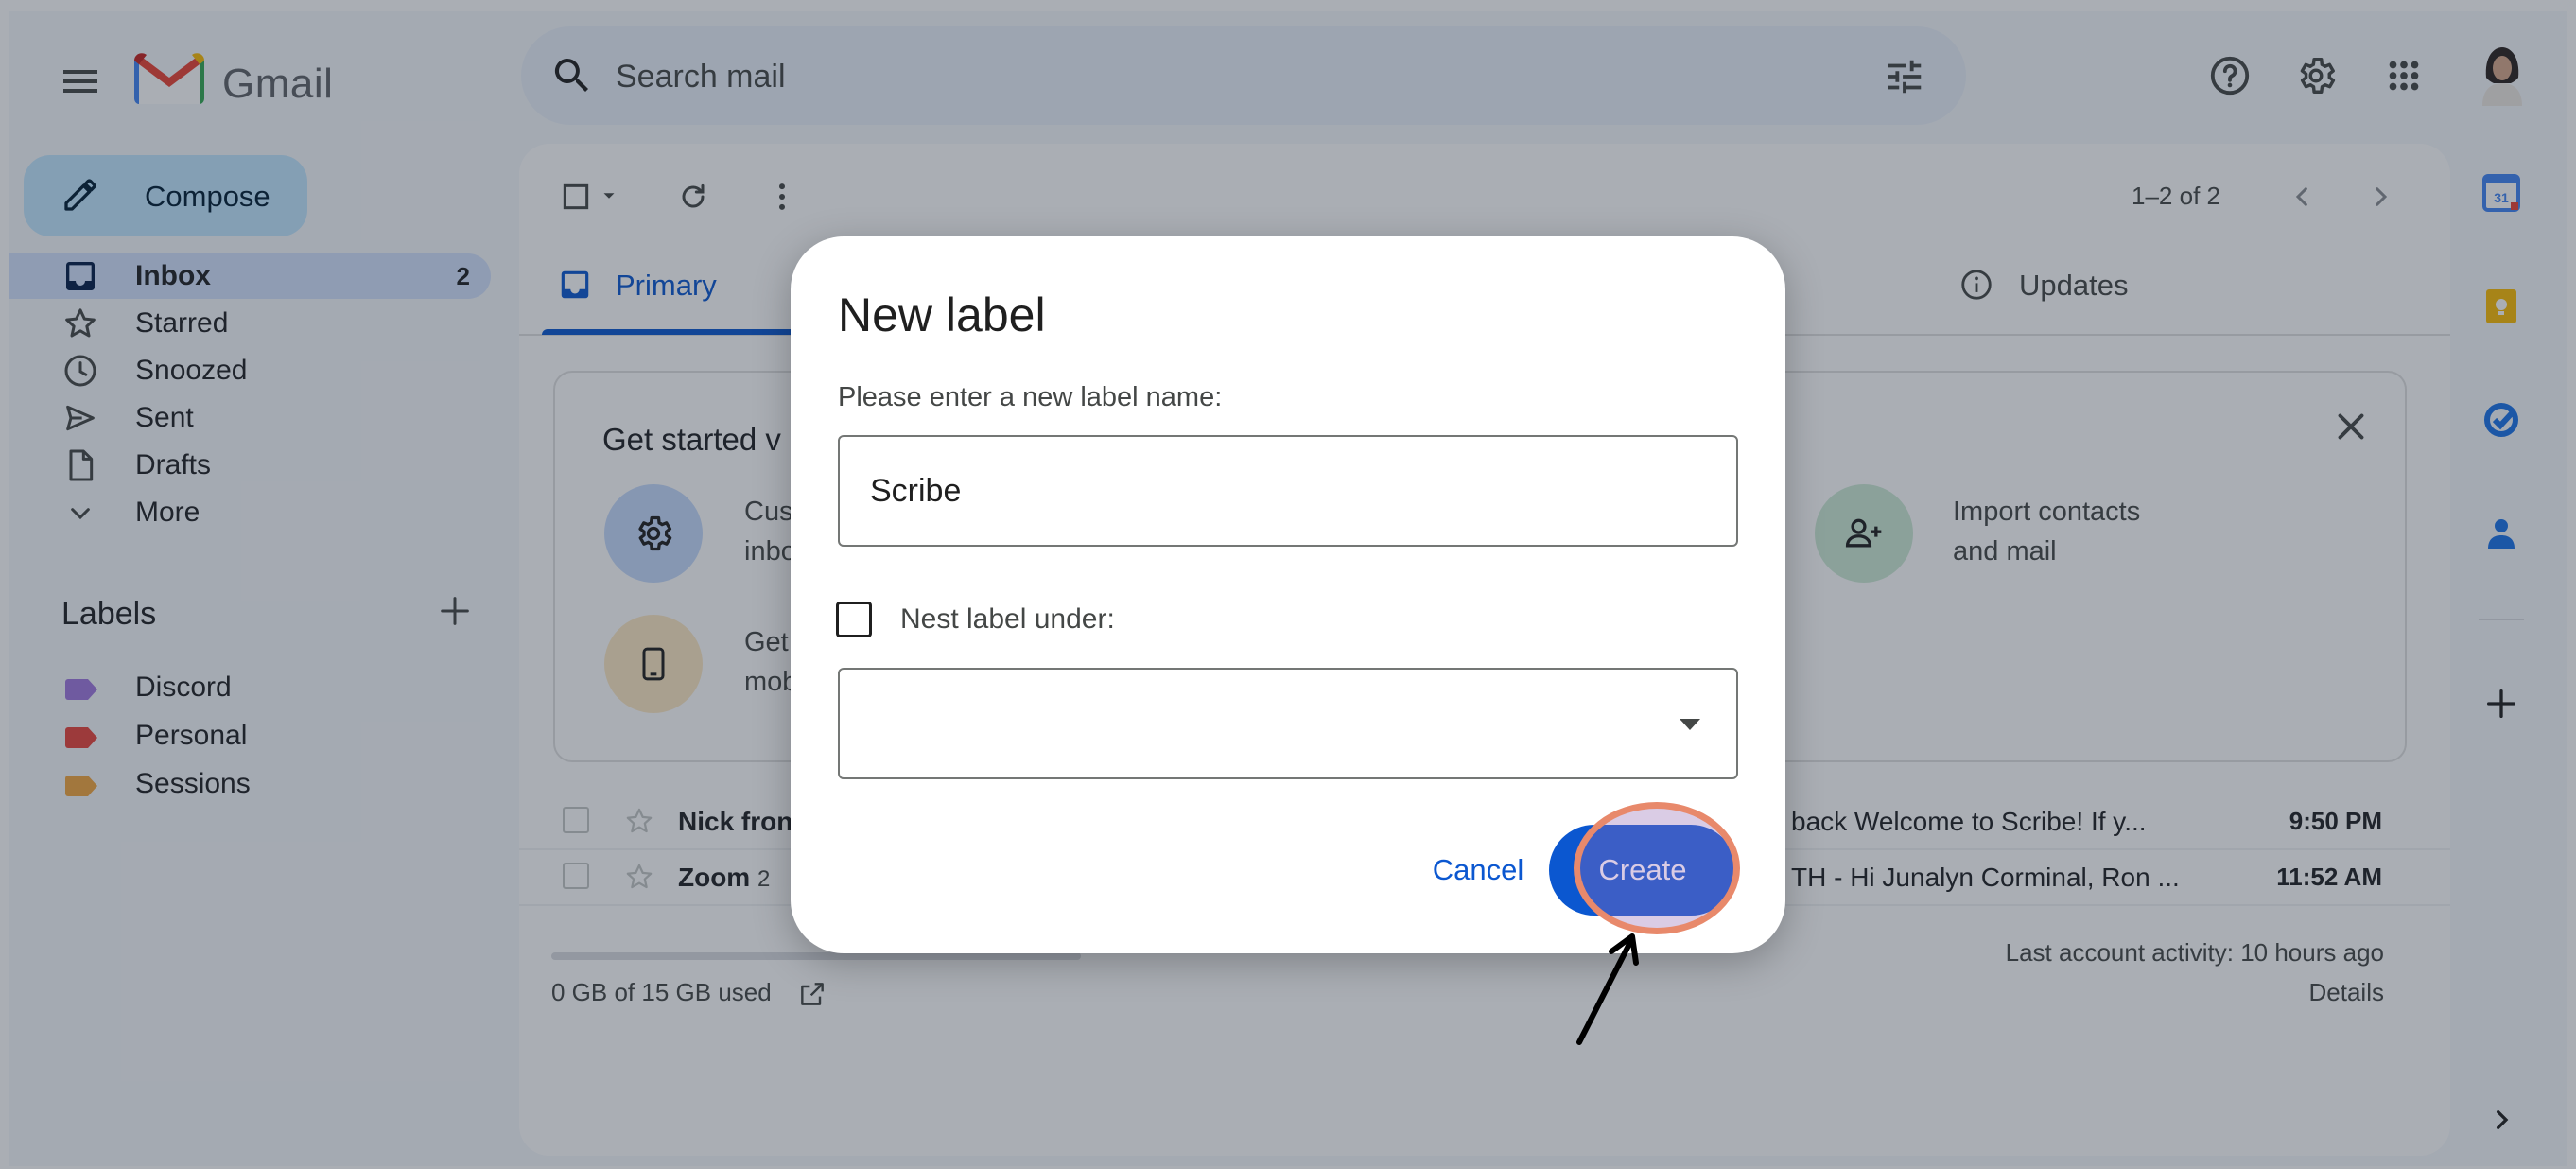 The height and width of the screenshot is (1169, 2576). I want to click on dropdown-arrow-icon, so click(1690, 724).